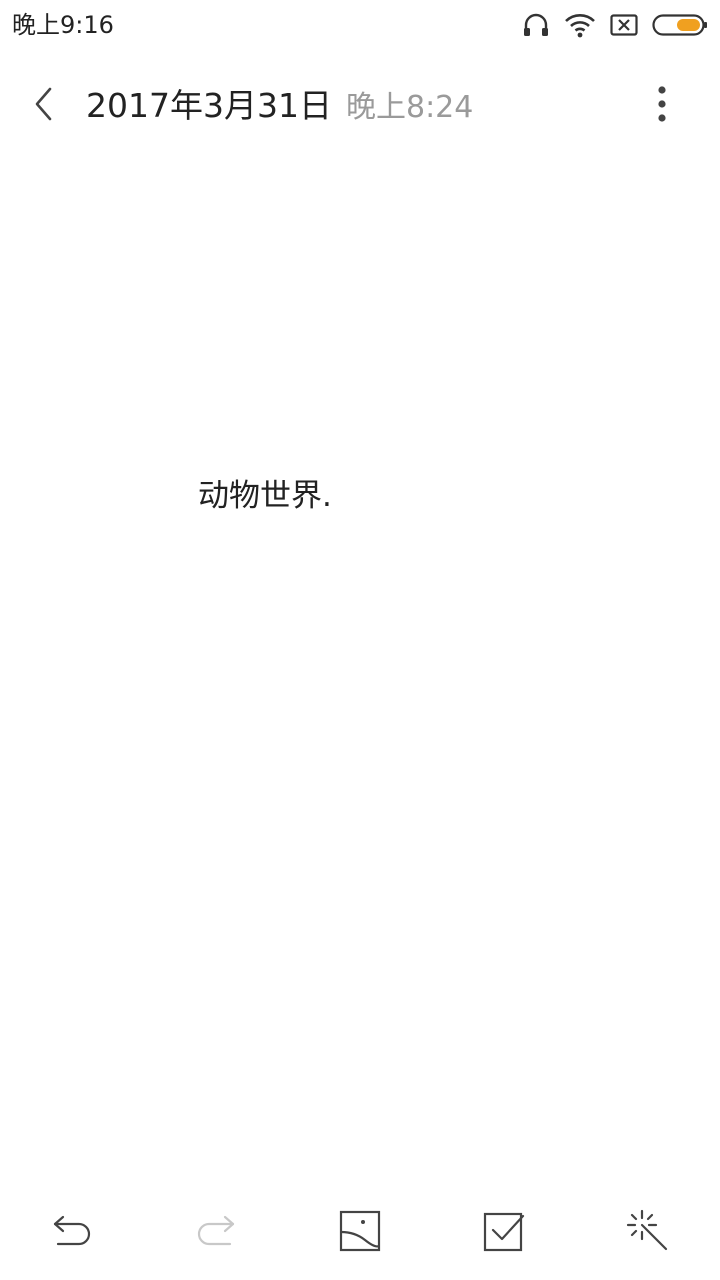  I want to click on status-bar: 晚上9:16, so click(360, 25).